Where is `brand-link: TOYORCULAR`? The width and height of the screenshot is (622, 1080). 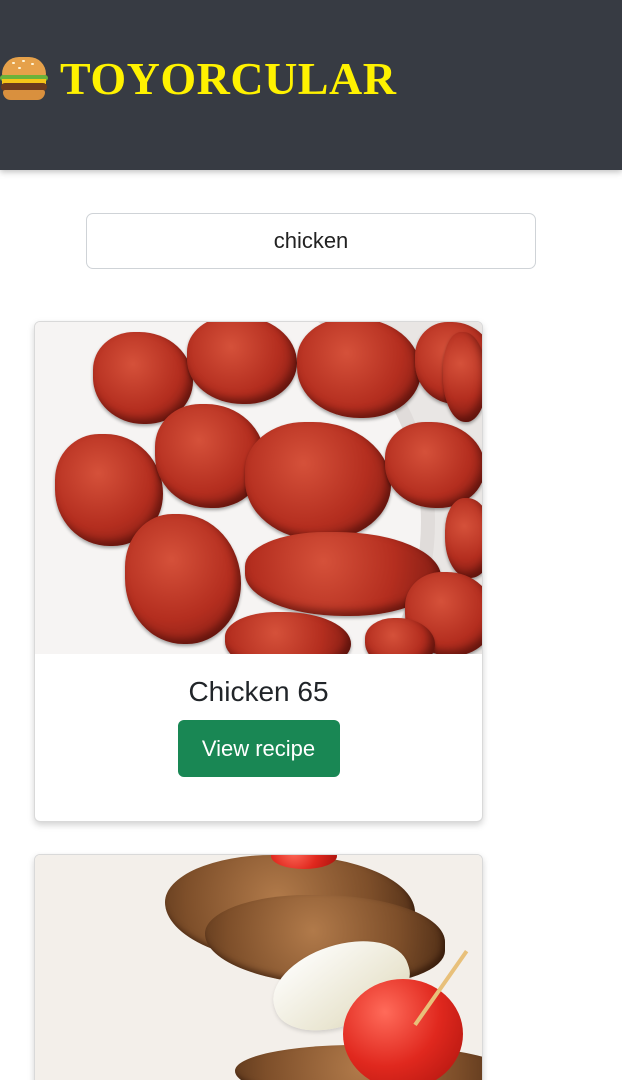 brand-link: TOYORCULAR is located at coordinates (198, 78).